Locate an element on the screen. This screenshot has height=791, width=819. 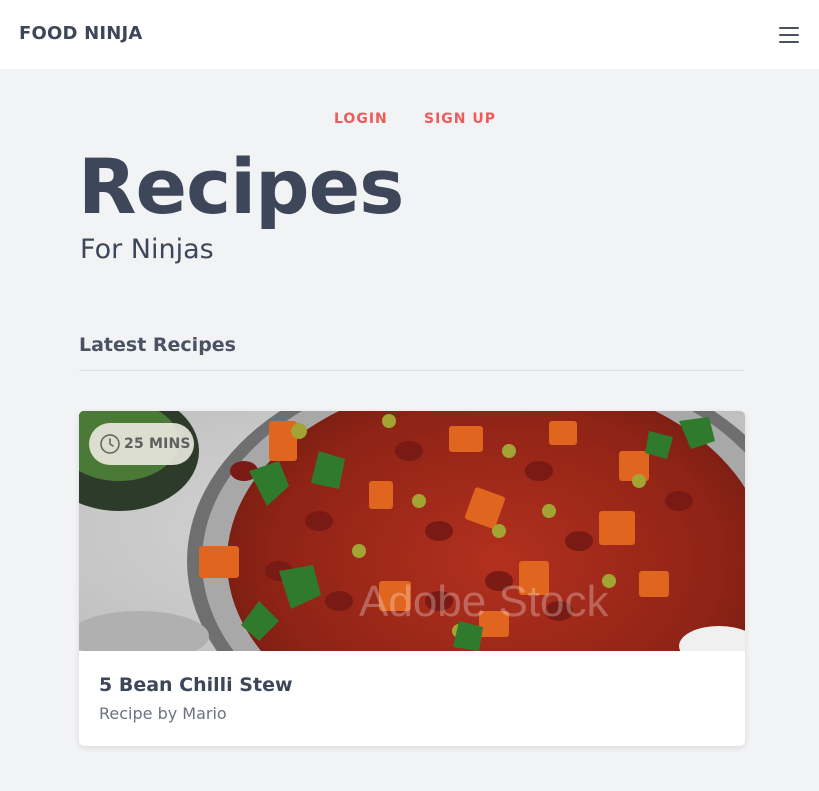
watermark-text: Adobe Stock is located at coordinates (484, 601).